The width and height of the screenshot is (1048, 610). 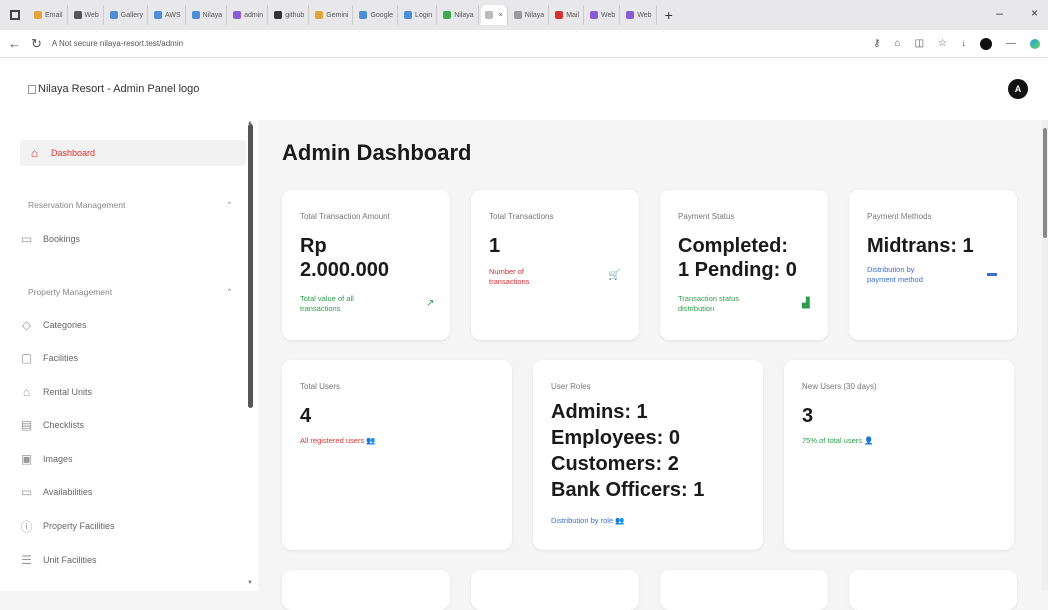 What do you see at coordinates (130, 205) in the screenshot?
I see `sidebar-group-reservation: Reservation Management ⌃` at bounding box center [130, 205].